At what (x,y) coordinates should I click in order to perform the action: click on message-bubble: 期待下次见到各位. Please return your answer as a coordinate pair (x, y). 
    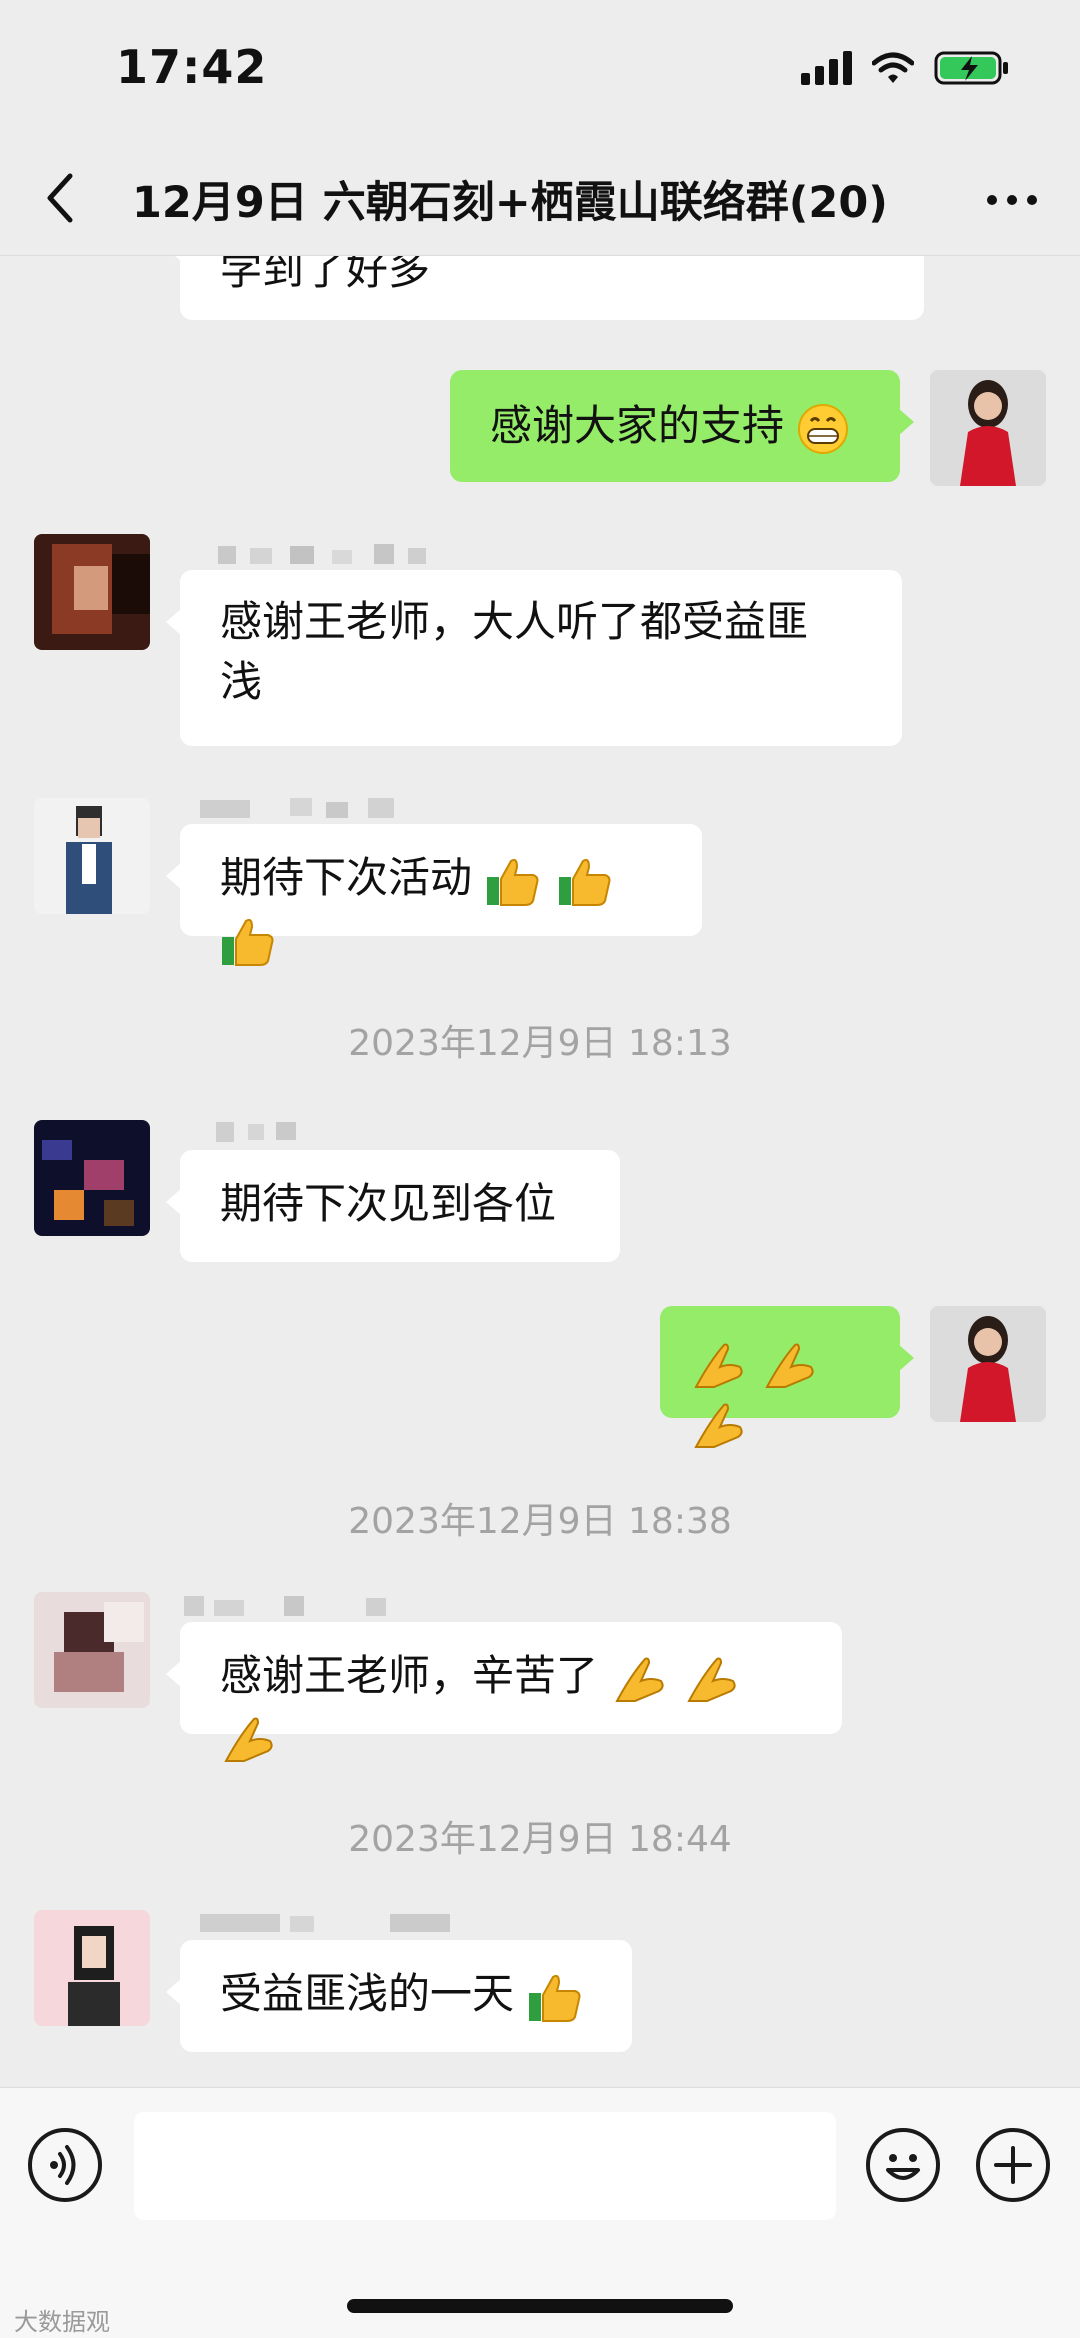
    Looking at the image, I should click on (393, 1206).